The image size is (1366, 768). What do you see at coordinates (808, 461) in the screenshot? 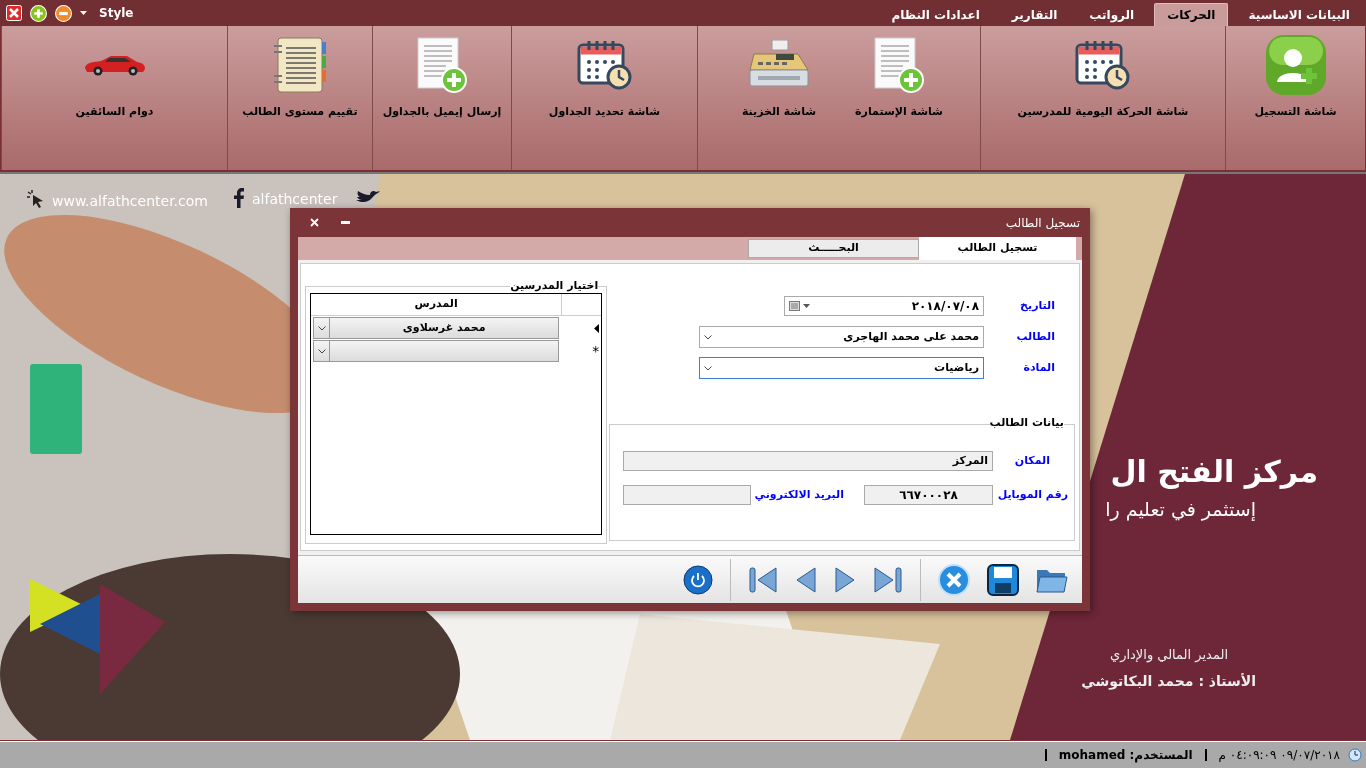
I see `text-field: المركز` at bounding box center [808, 461].